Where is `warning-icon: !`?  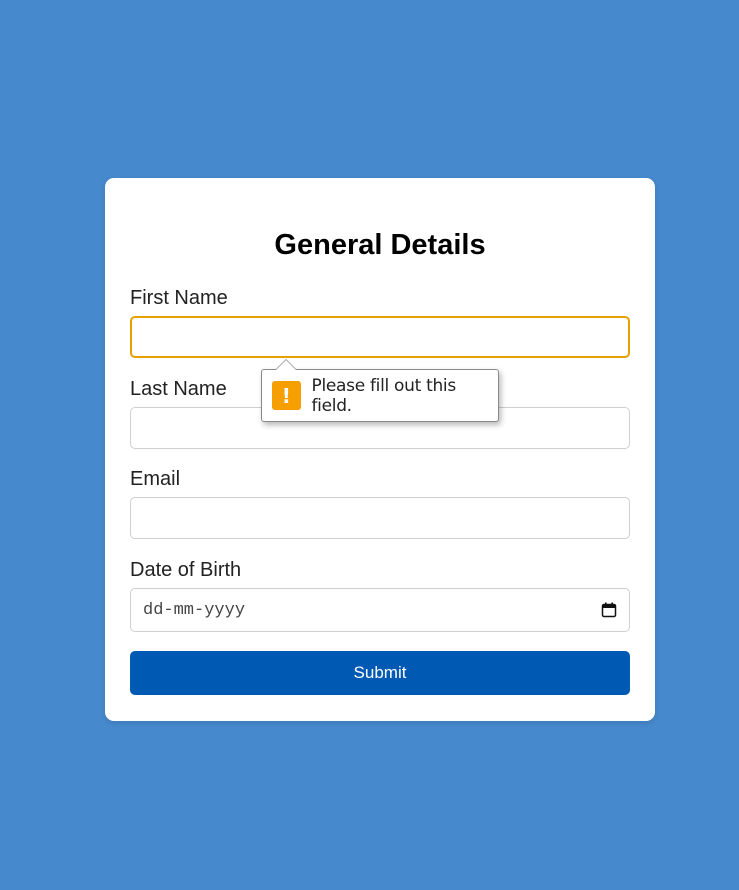 warning-icon: ! is located at coordinates (286, 395).